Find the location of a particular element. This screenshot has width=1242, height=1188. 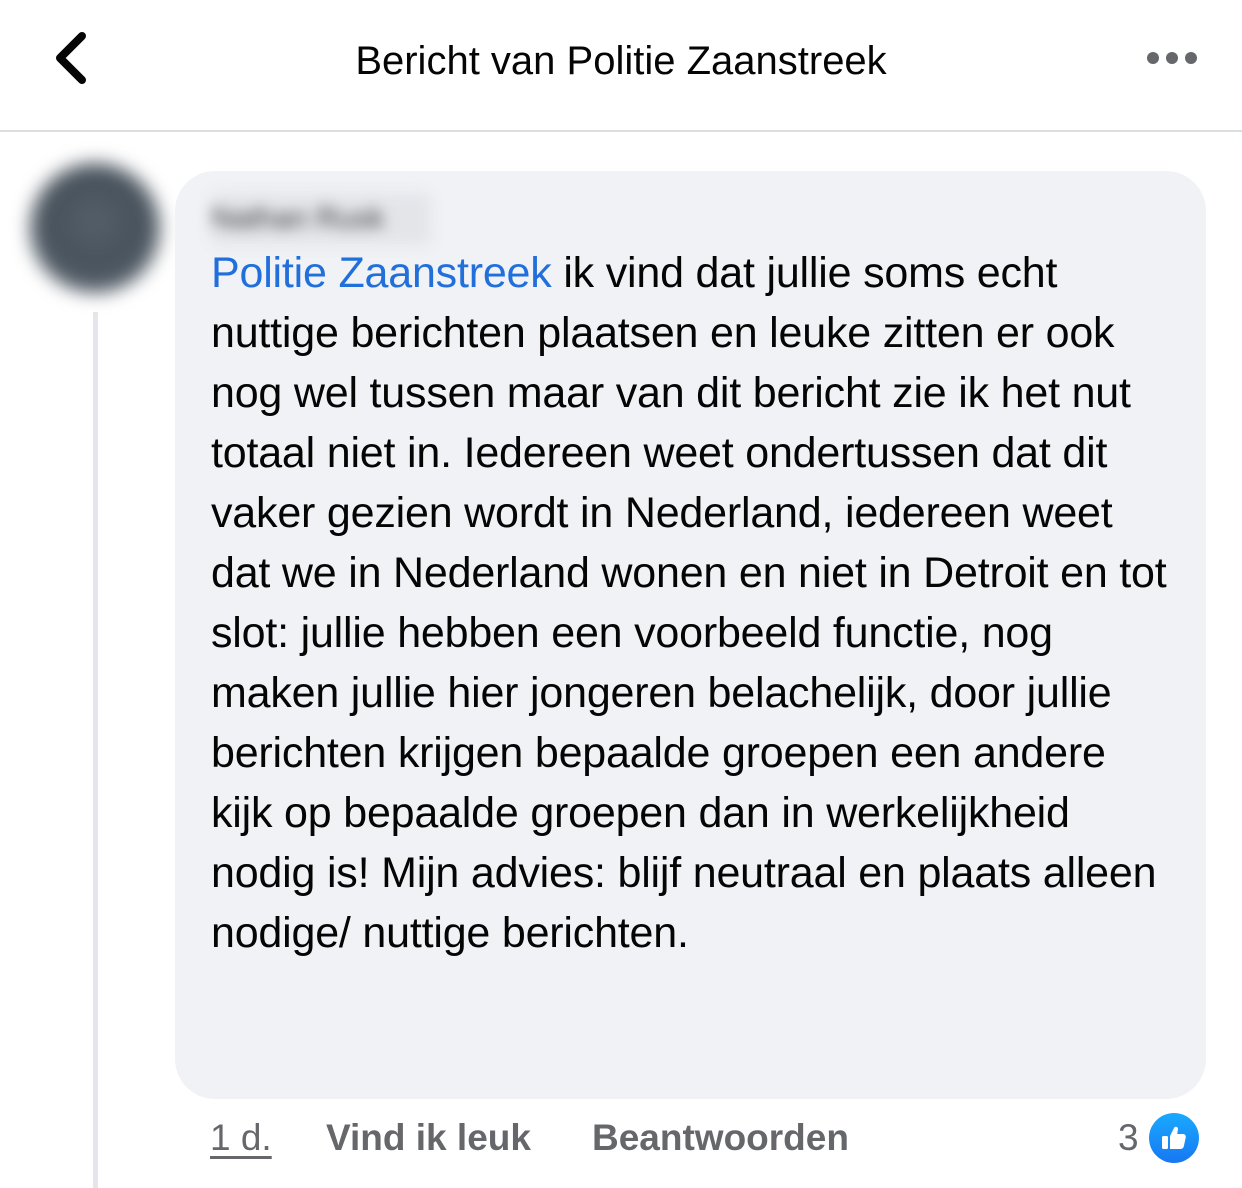

more-options-button is located at coordinates (1172, 60).